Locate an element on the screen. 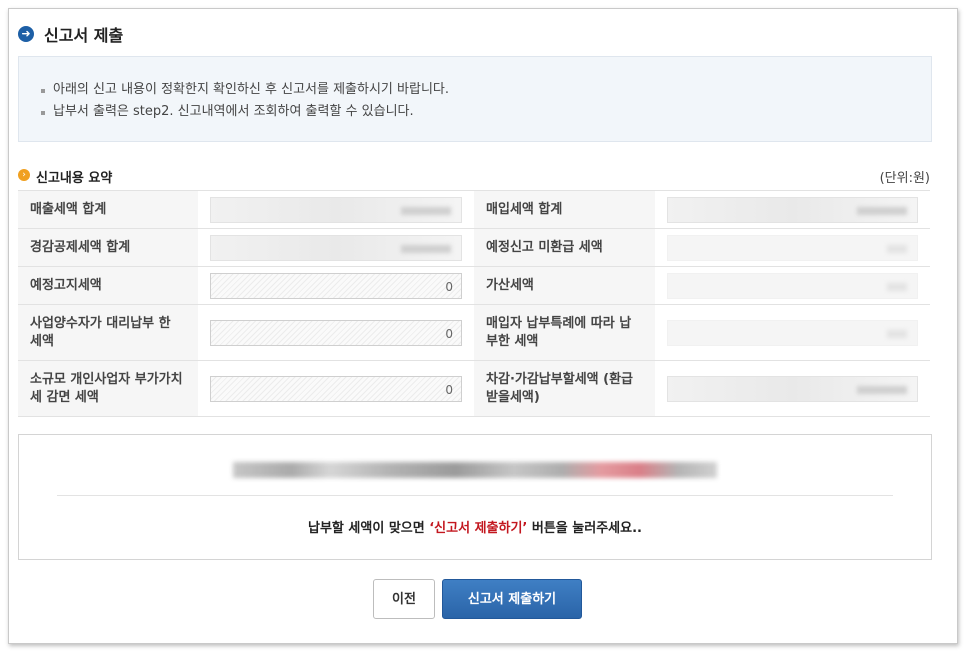 This screenshot has height=651, width=966. table-row: 경감공제세액 합계 예정신고 미환급 세액 is located at coordinates (474, 247).